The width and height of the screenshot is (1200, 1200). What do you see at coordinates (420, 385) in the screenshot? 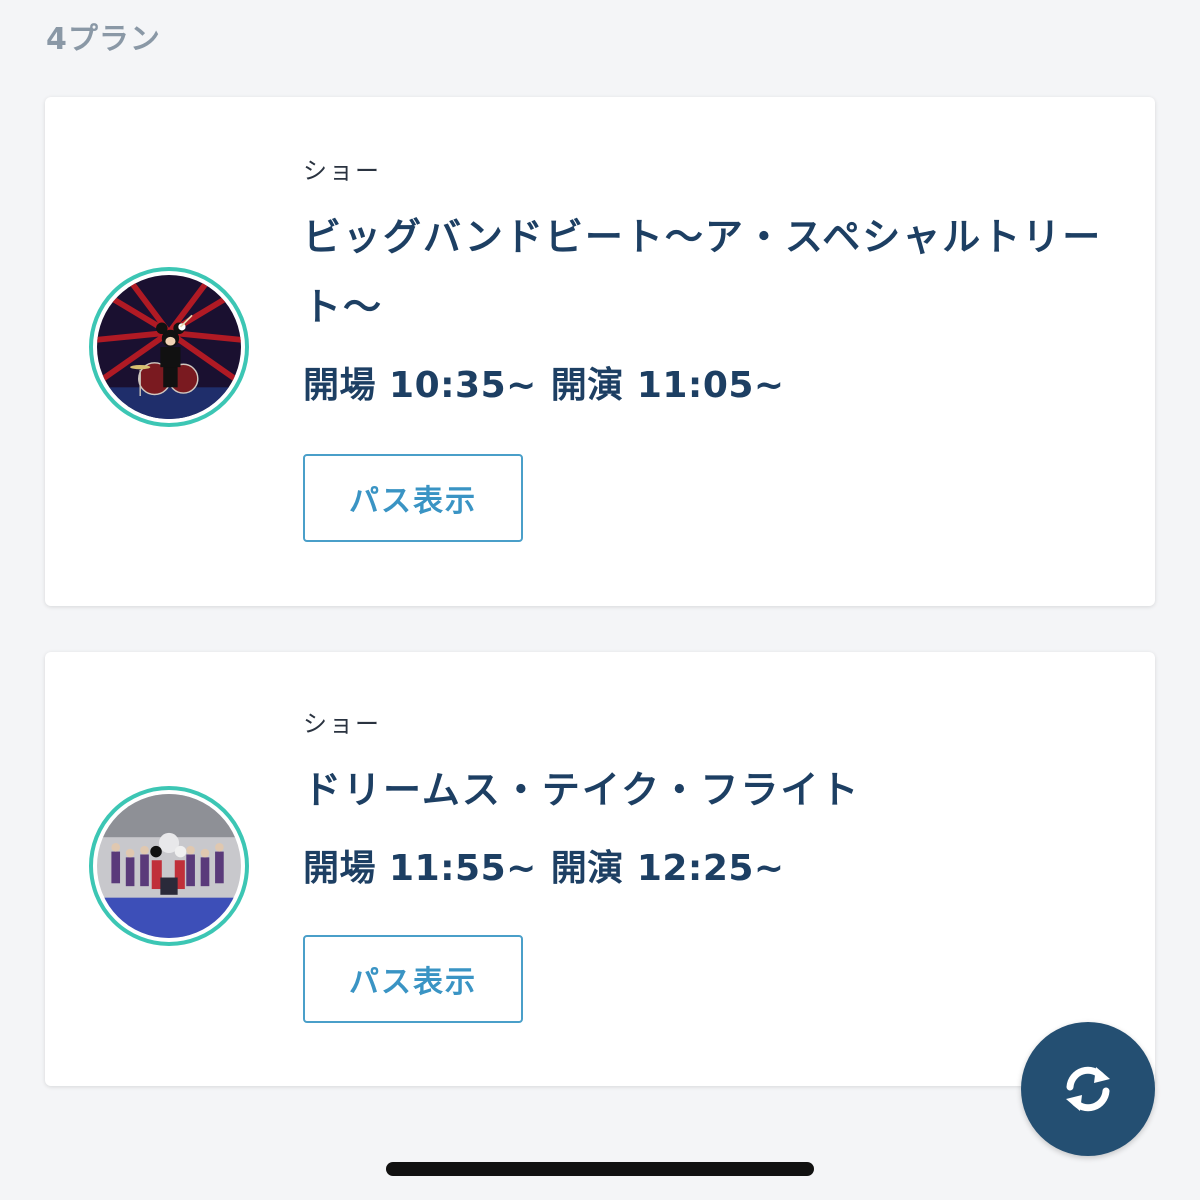
I see `open-time: 開場 10:35~` at bounding box center [420, 385].